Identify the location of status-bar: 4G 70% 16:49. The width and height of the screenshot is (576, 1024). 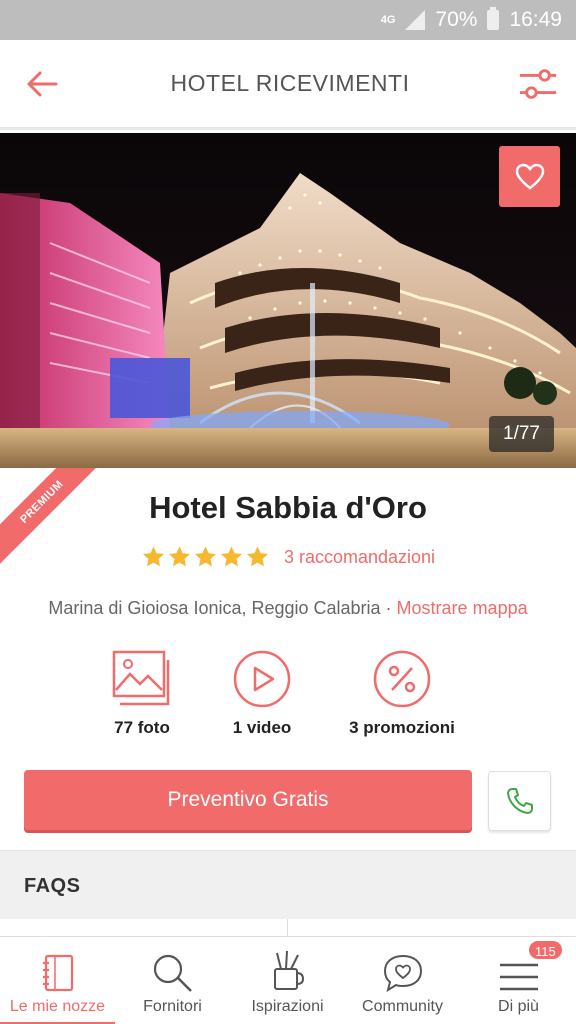
(288, 20).